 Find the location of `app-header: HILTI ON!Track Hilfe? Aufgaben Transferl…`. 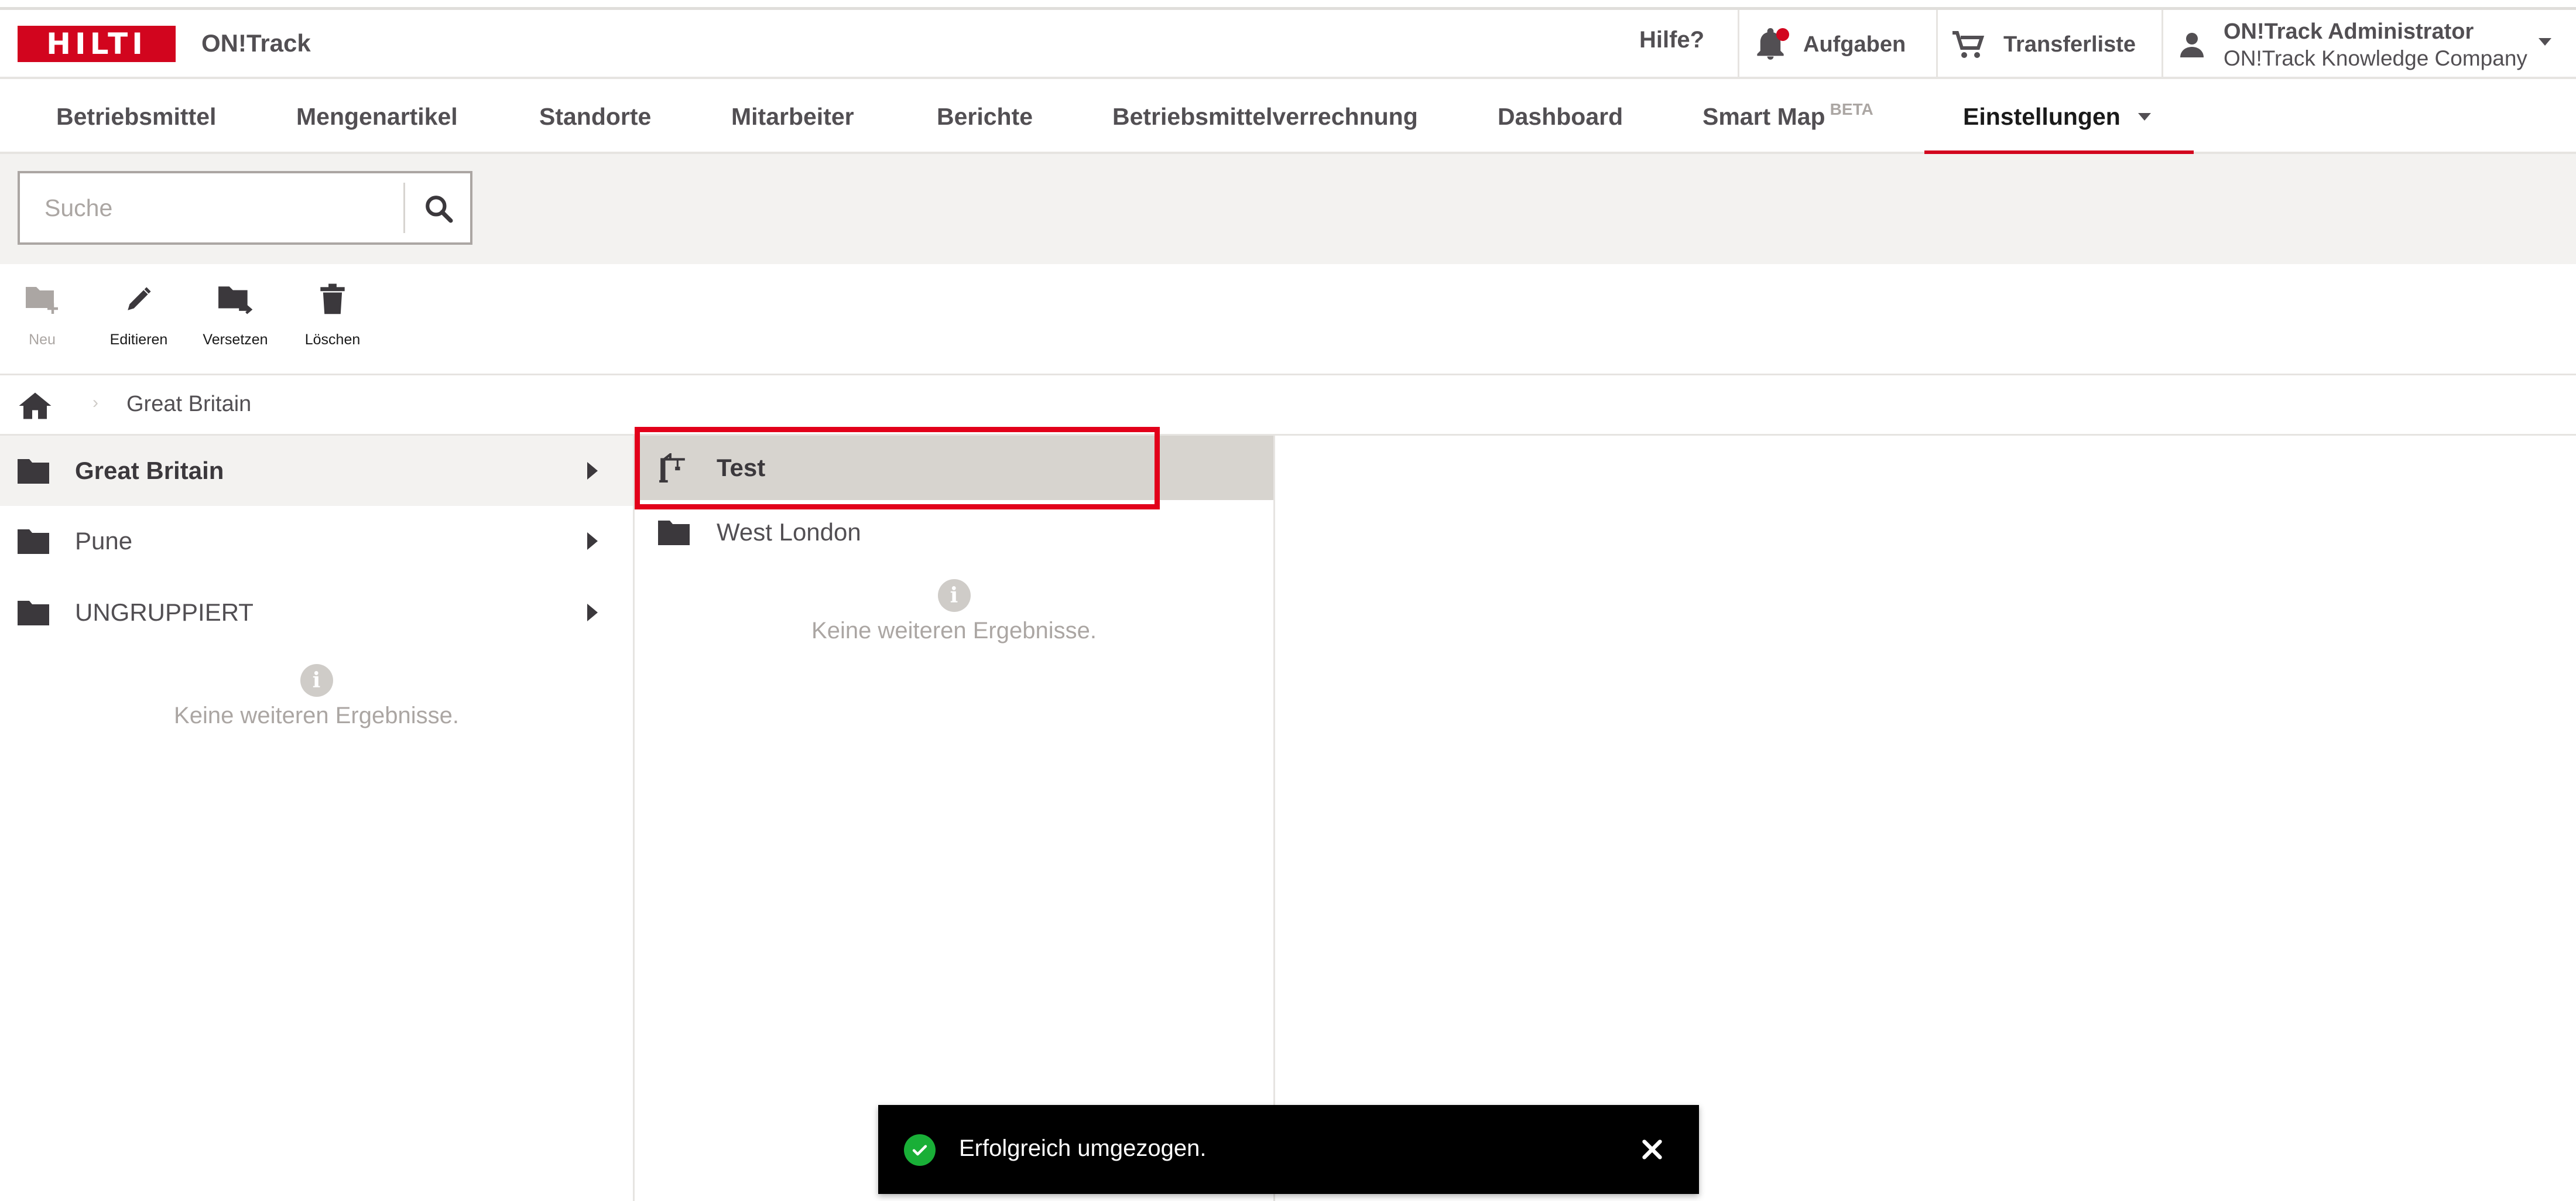

app-header: HILTI ON!Track Hilfe? Aufgaben Transferl… is located at coordinates (1288, 44).